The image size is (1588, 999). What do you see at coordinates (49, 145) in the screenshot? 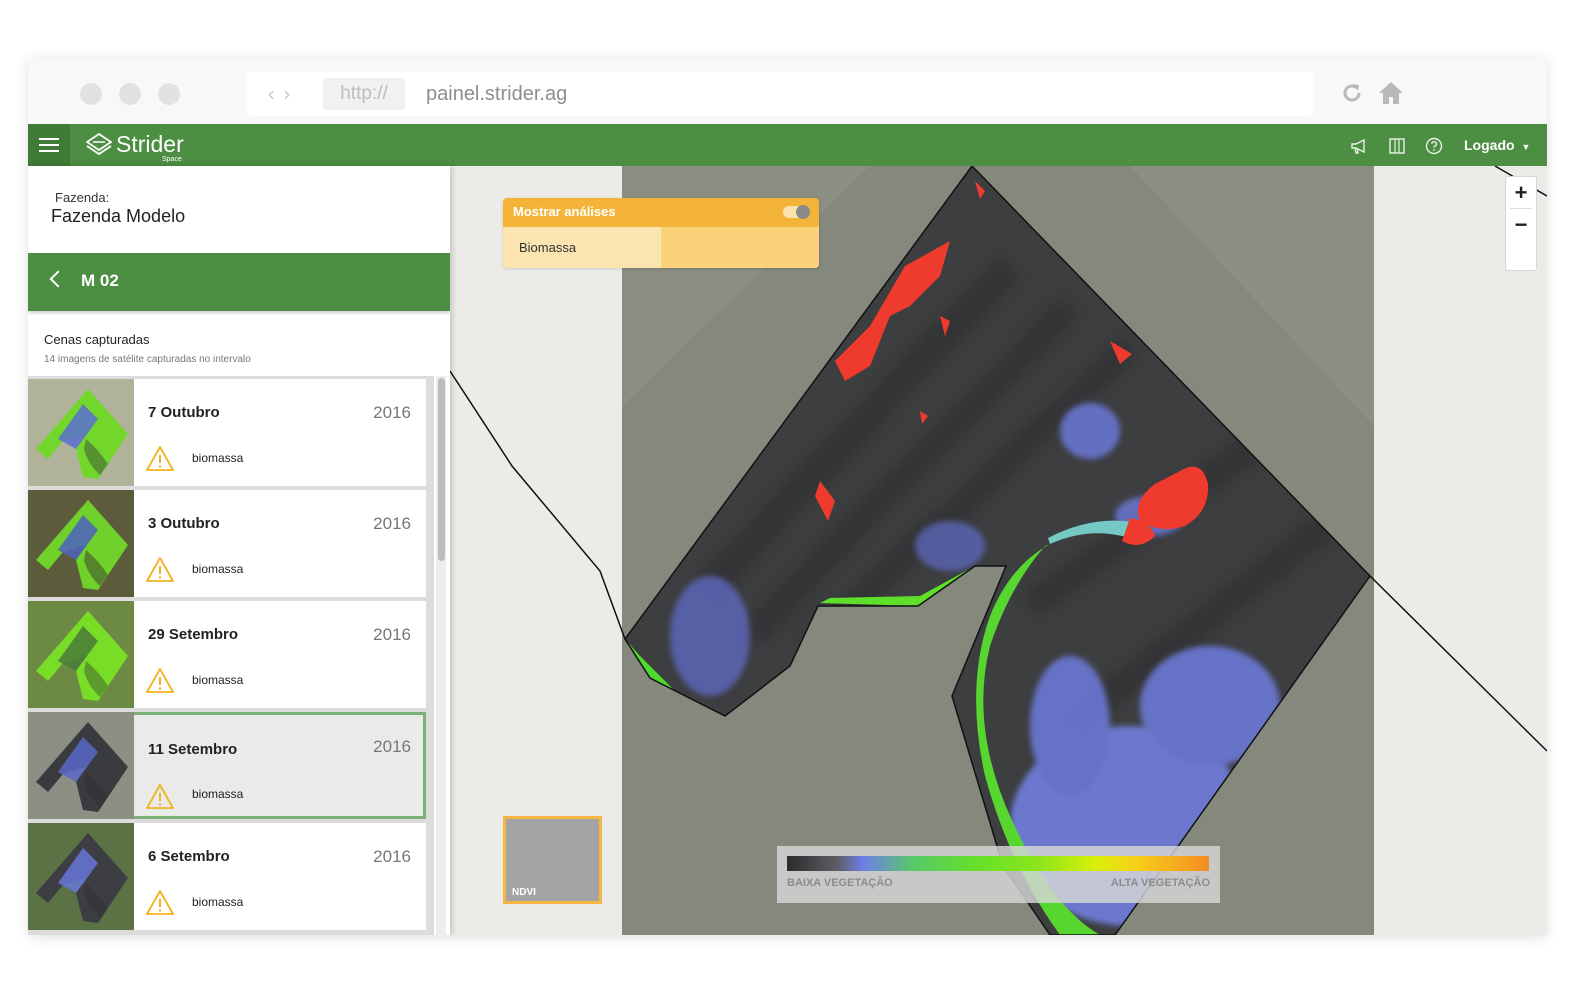
I see `menu-button` at bounding box center [49, 145].